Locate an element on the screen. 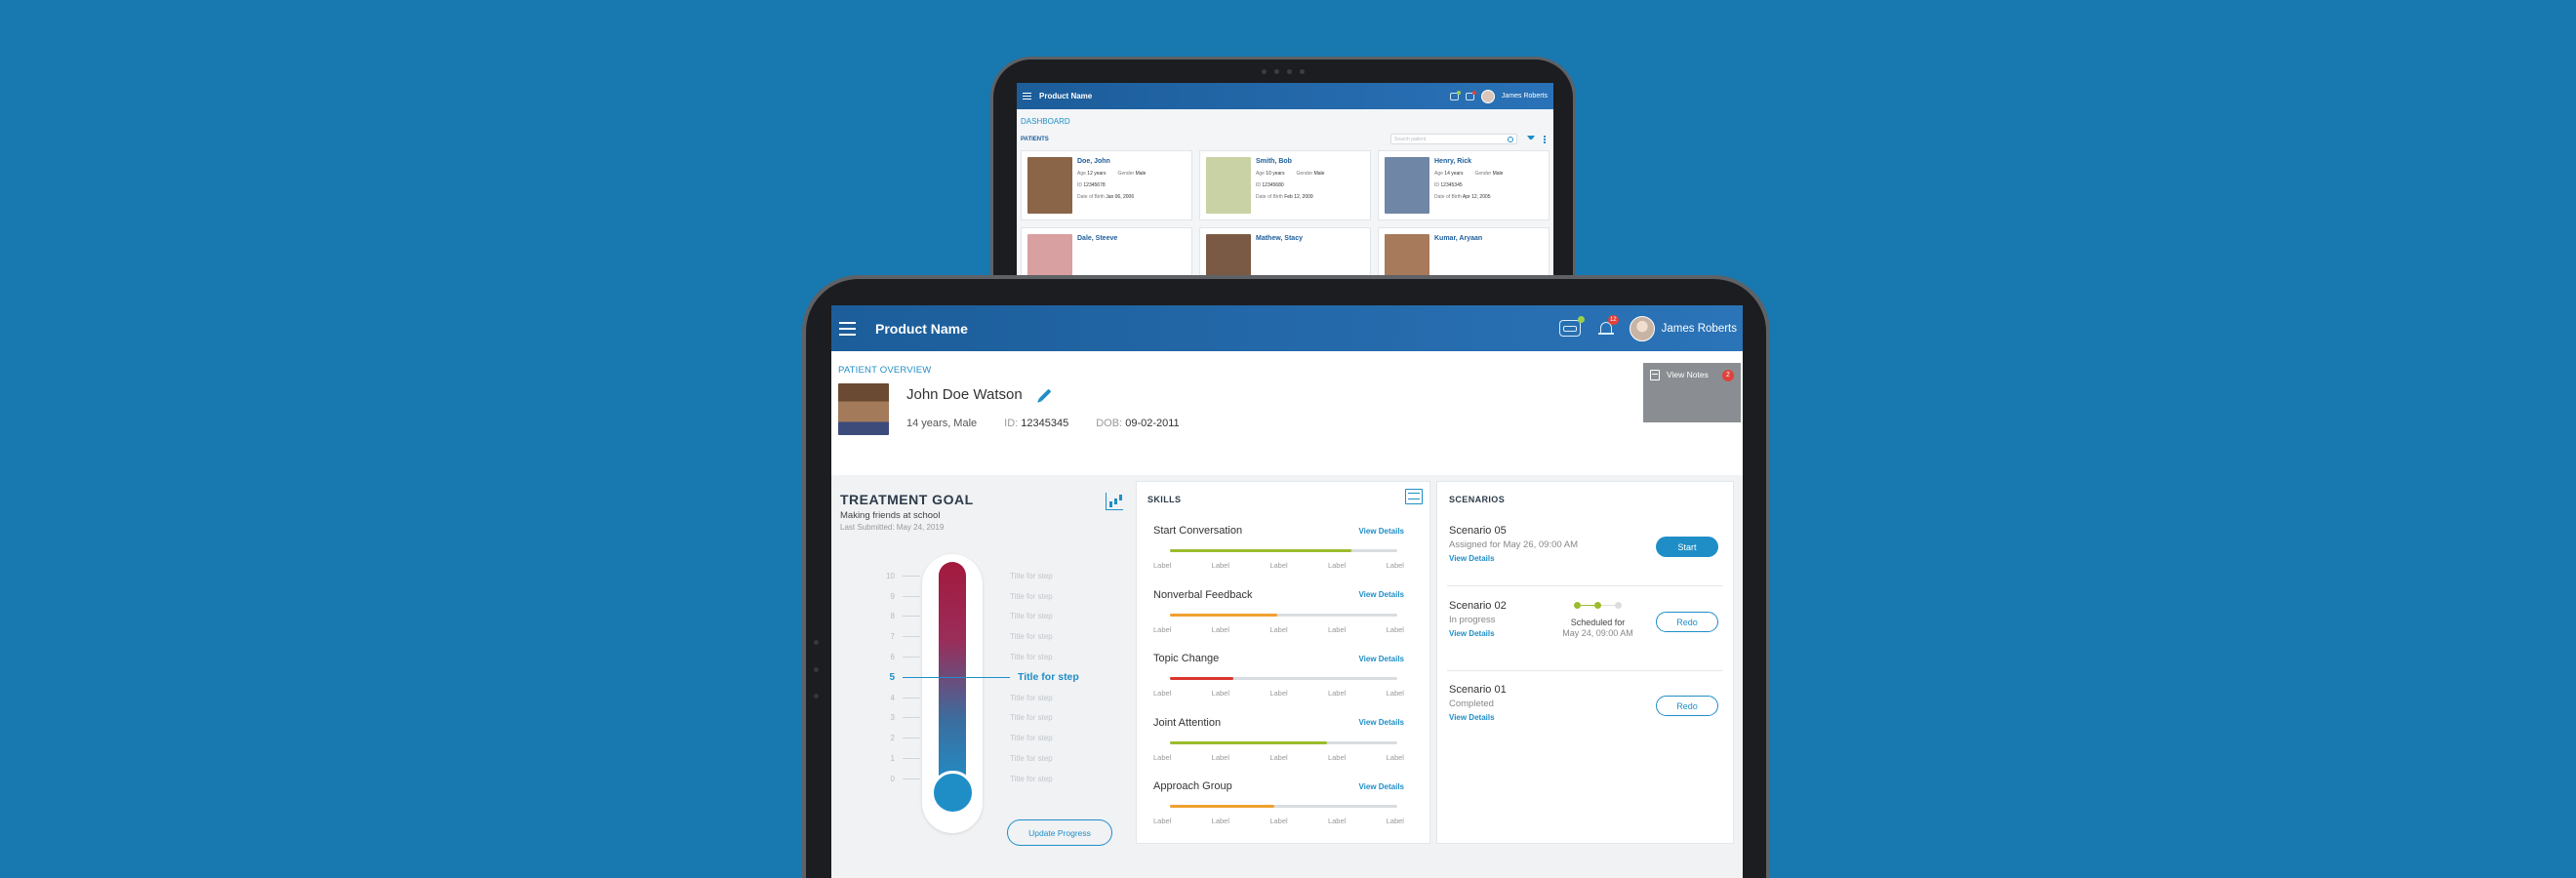  id-label: ID: is located at coordinates (1011, 424).